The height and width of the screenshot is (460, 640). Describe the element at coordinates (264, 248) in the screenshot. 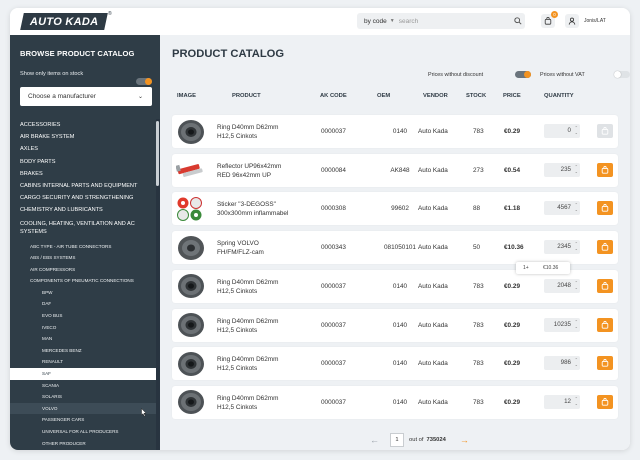

I see `product-name: Spring VOLVO FH/FM/FLZ-cam` at that location.